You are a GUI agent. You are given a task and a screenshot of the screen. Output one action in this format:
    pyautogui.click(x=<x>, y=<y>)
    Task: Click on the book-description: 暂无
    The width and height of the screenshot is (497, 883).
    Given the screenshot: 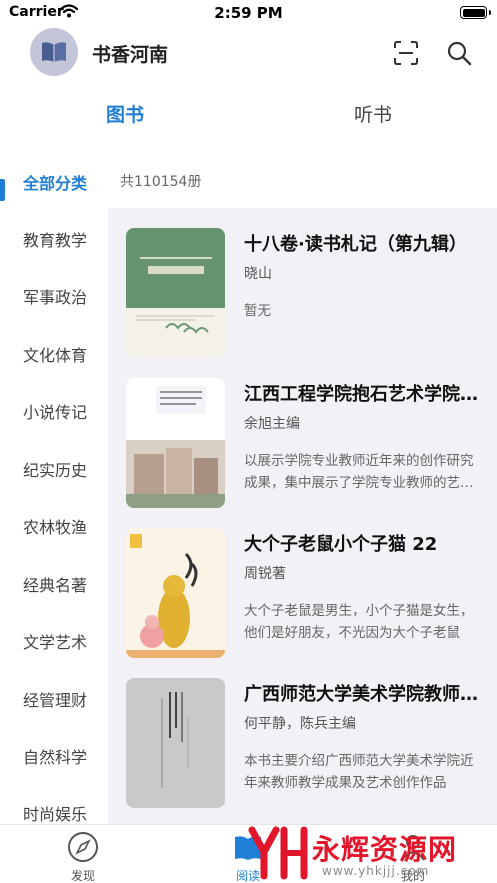 What is the action you would take?
    pyautogui.click(x=257, y=311)
    